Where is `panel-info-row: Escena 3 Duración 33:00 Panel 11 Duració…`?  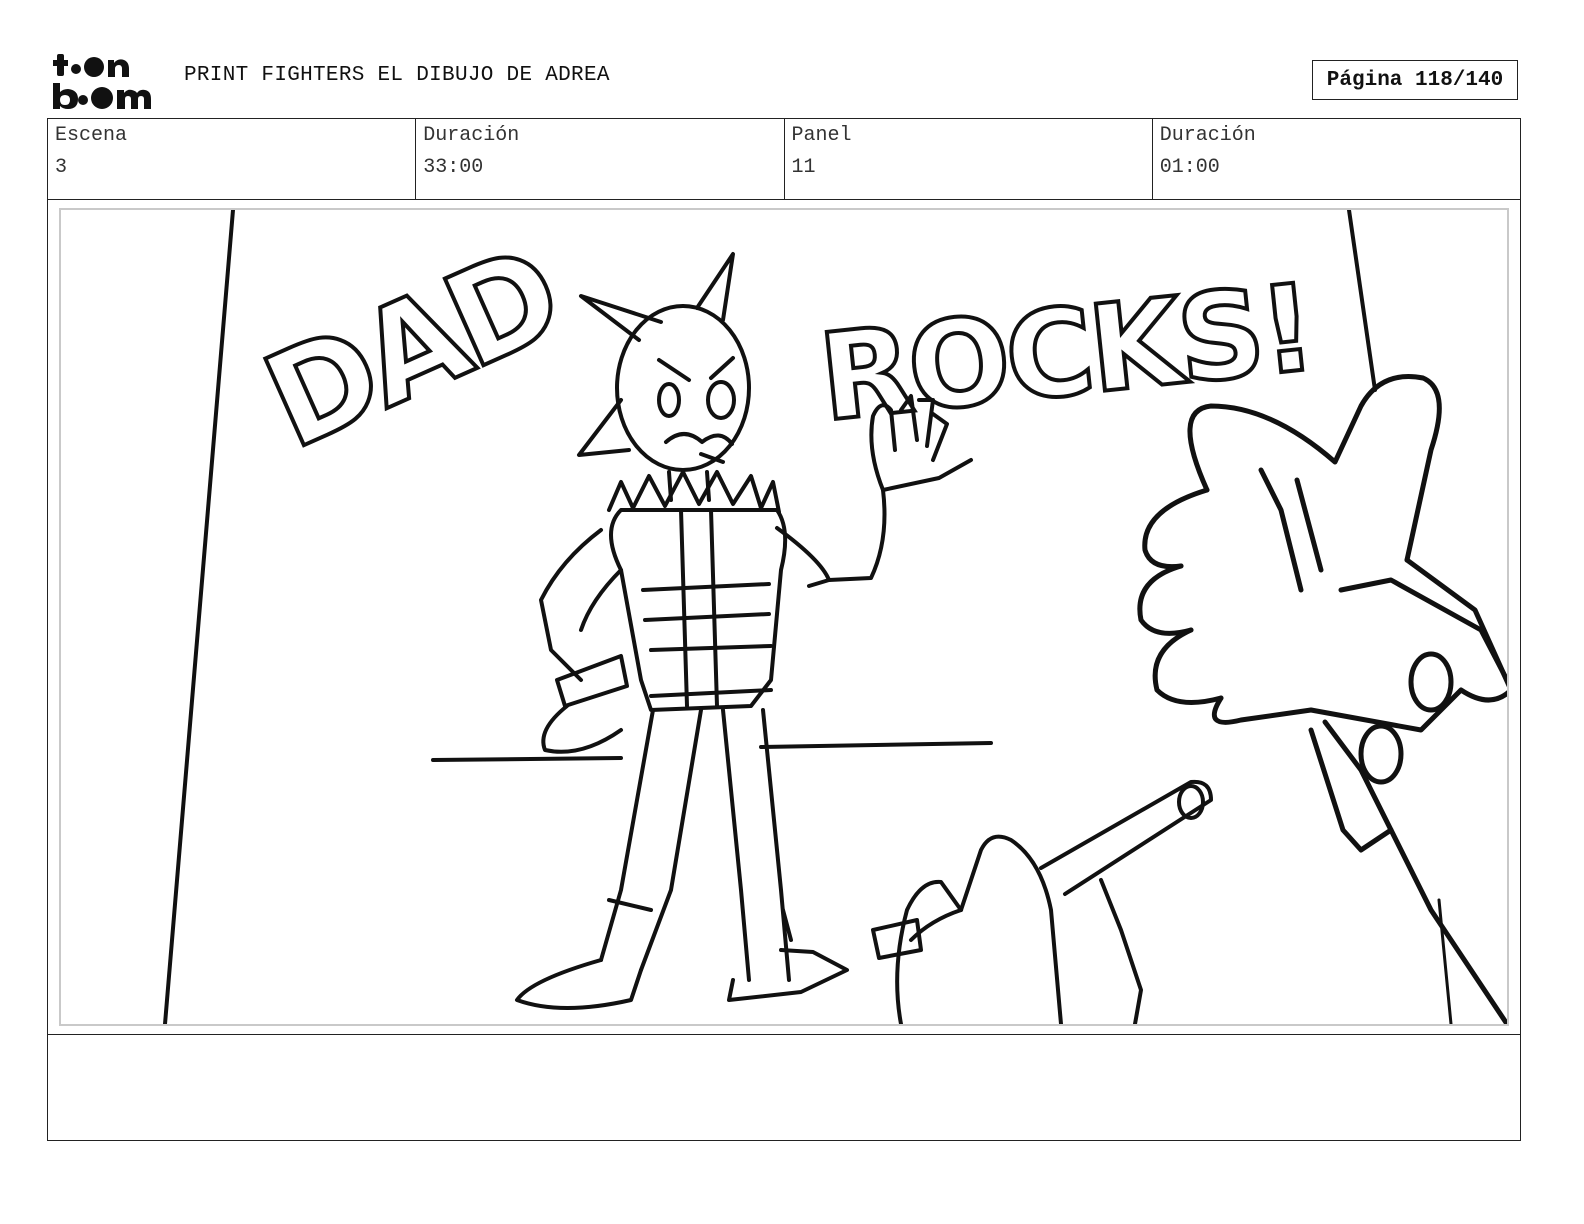
panel-info-row: Escena 3 Duración 33:00 Panel 11 Duració… is located at coordinates (784, 159).